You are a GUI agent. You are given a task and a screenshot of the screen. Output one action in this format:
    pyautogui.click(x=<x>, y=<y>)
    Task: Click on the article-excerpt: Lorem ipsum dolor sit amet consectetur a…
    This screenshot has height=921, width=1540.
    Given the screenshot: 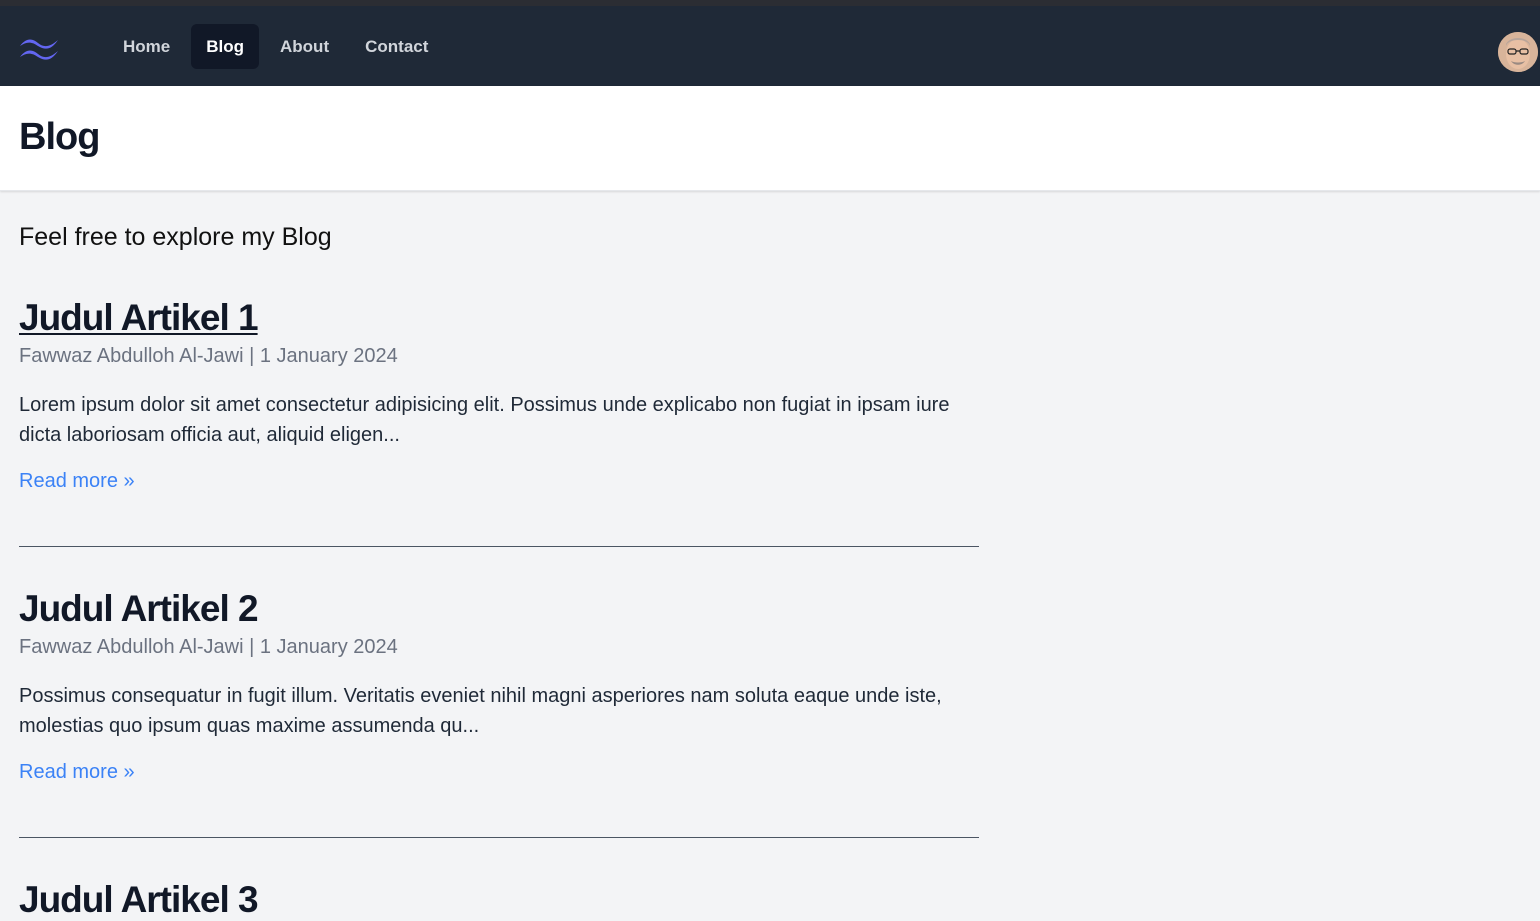 What is the action you would take?
    pyautogui.click(x=484, y=420)
    